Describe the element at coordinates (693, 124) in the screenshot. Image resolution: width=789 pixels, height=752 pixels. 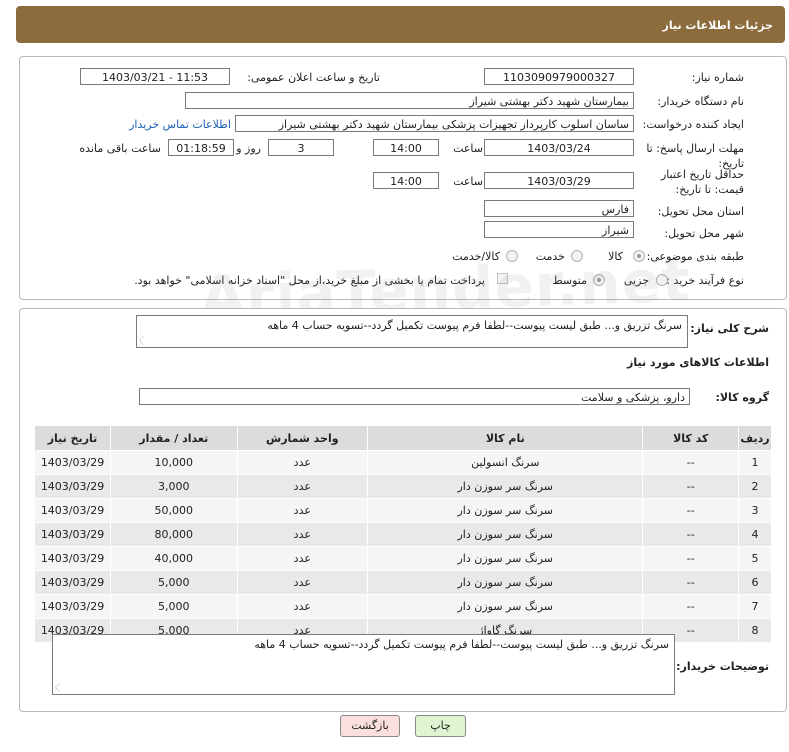
I see `requester-label: ایجاد کننده درخواست:` at that location.